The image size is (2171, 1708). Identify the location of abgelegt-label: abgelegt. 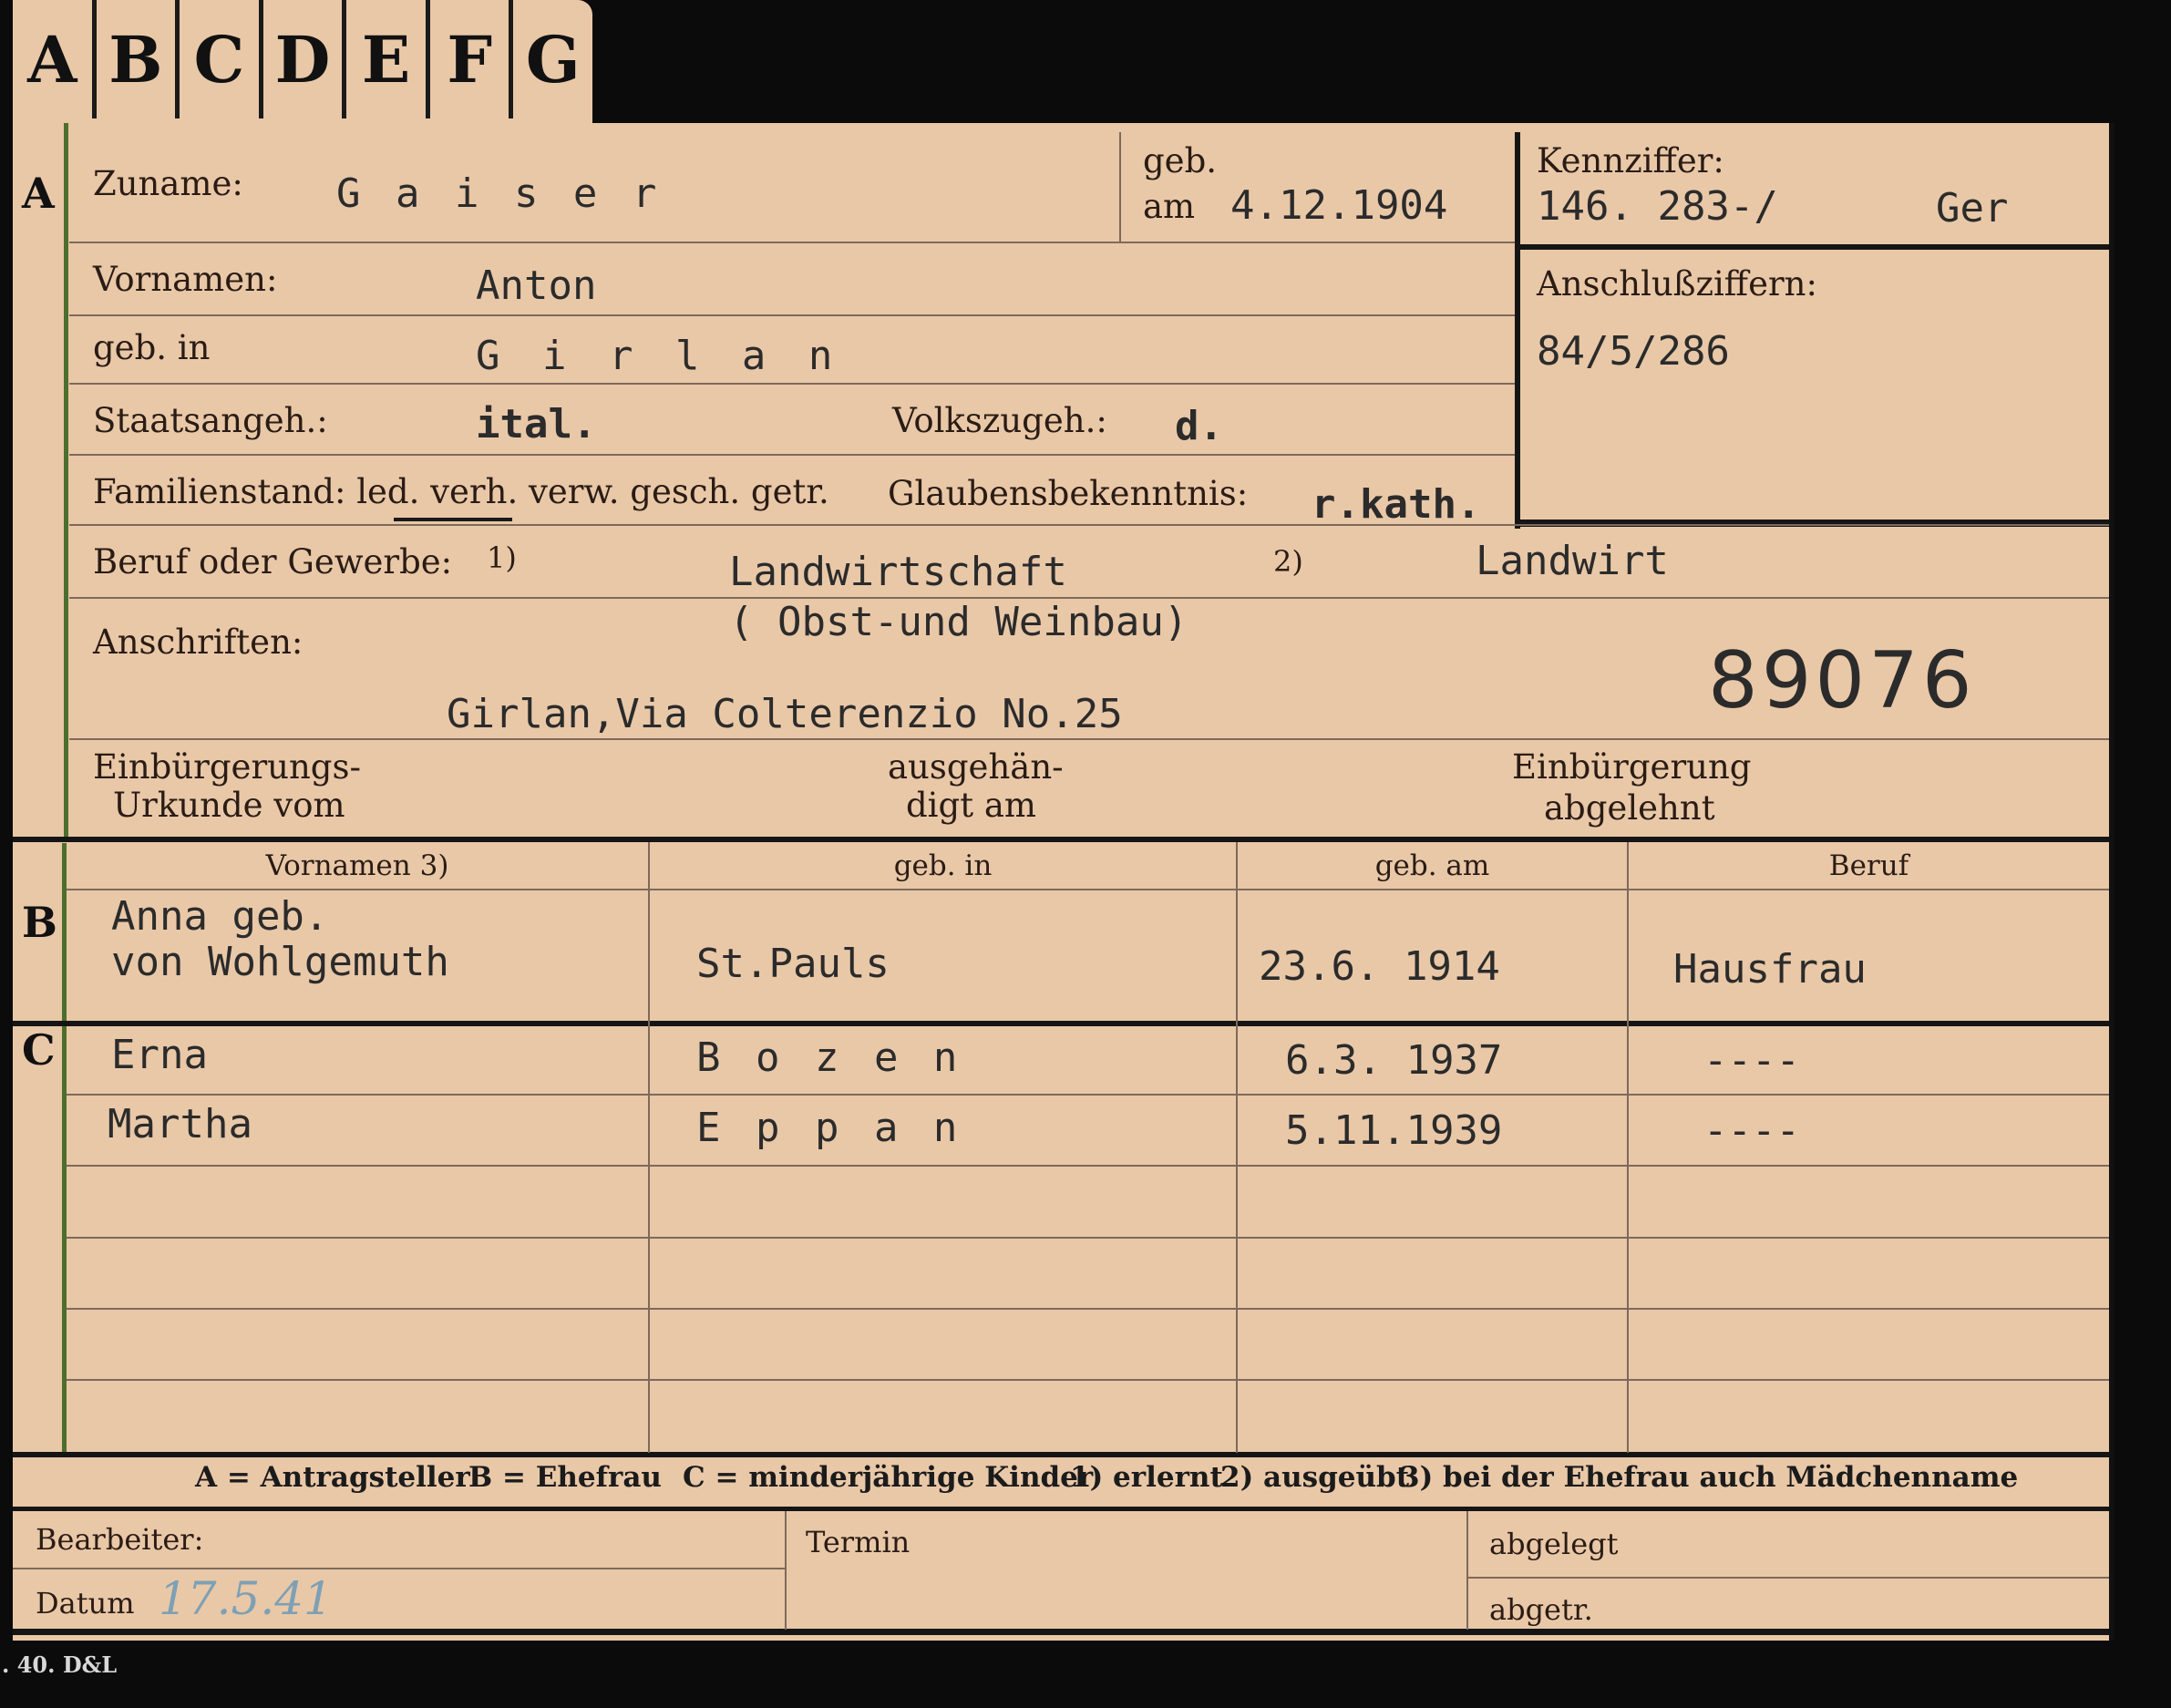
(1554, 1544).